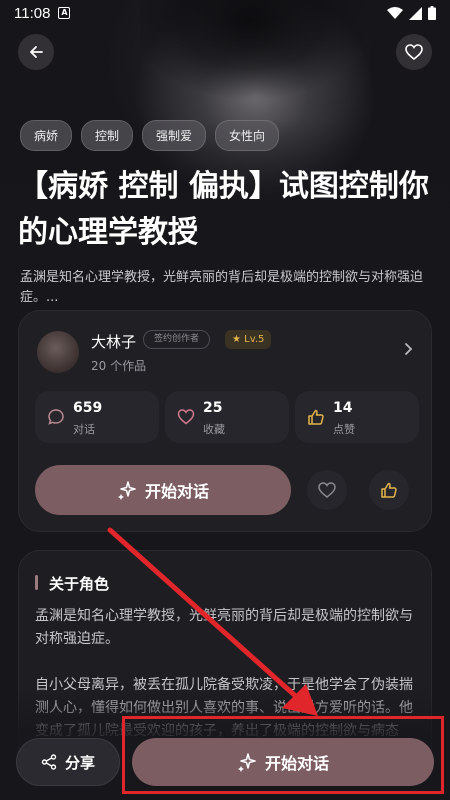 The width and height of the screenshot is (450, 800). What do you see at coordinates (32, 13) in the screenshot?
I see `status-time: 11:08` at bounding box center [32, 13].